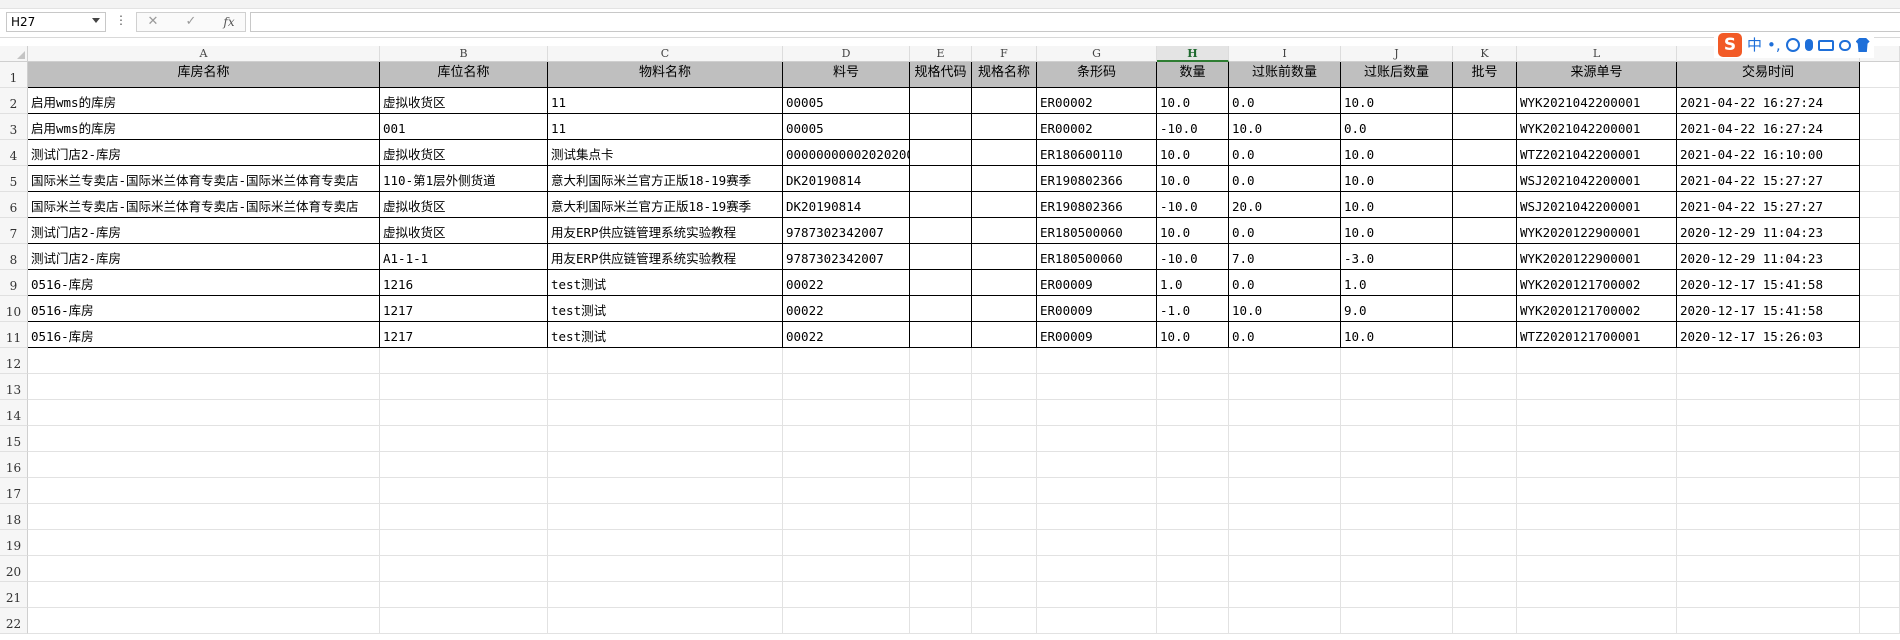 The image size is (1900, 640). I want to click on table-cell: 0516-库房, so click(204, 335).